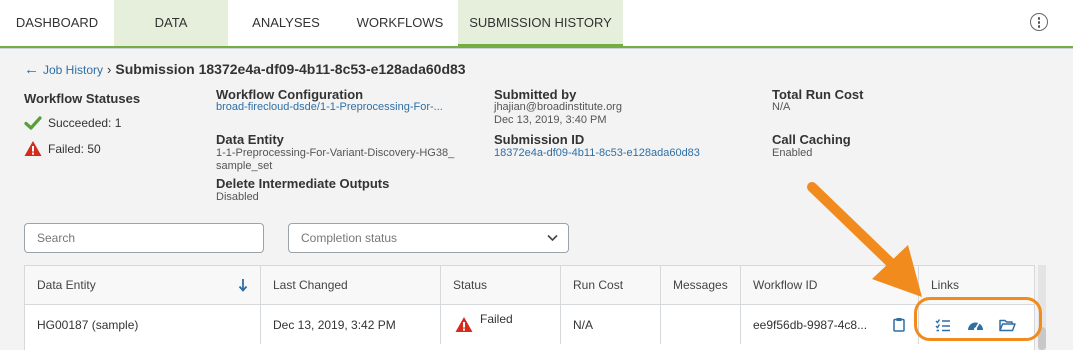 The width and height of the screenshot is (1073, 350). Describe the element at coordinates (552, 238) in the screenshot. I see `chevron-down-icon` at that location.